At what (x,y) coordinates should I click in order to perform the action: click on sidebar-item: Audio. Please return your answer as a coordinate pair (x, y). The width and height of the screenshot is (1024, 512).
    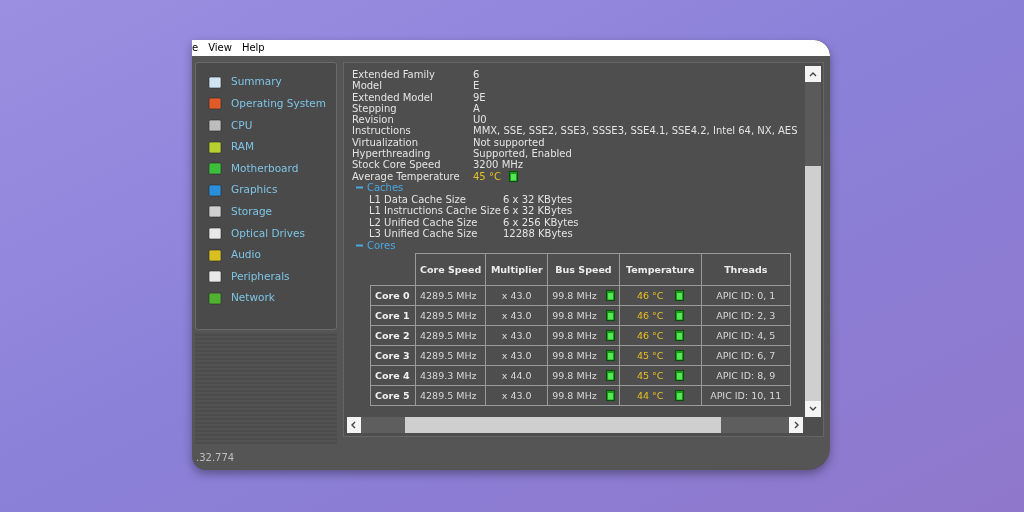
    Looking at the image, I should click on (246, 255).